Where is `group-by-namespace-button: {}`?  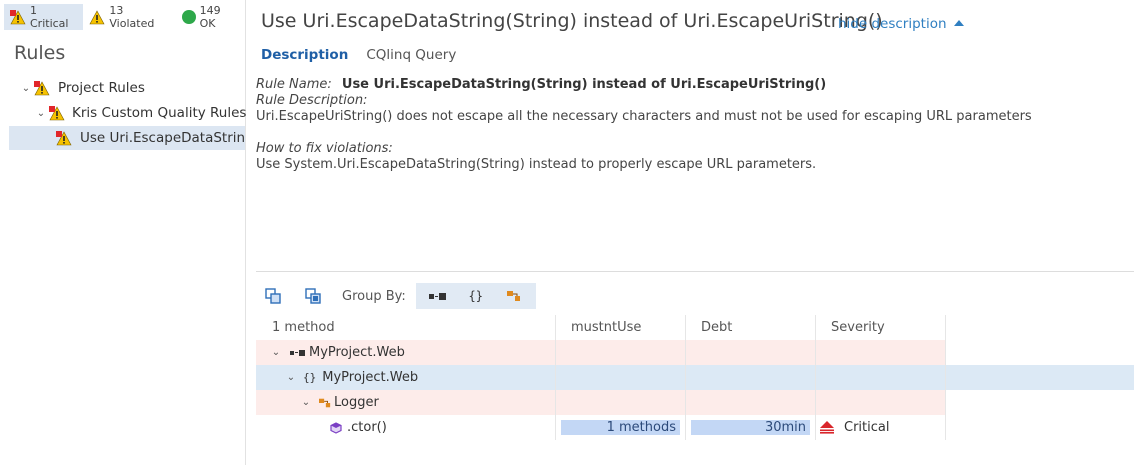
group-by-namespace-button: {} is located at coordinates (476, 296).